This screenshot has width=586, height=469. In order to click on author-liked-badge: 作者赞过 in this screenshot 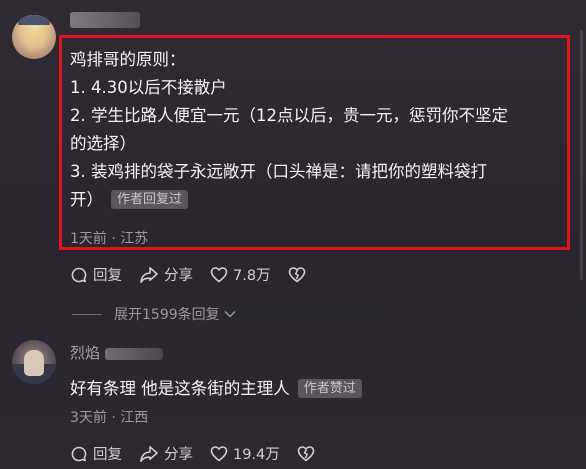, I will do `click(329, 388)`.